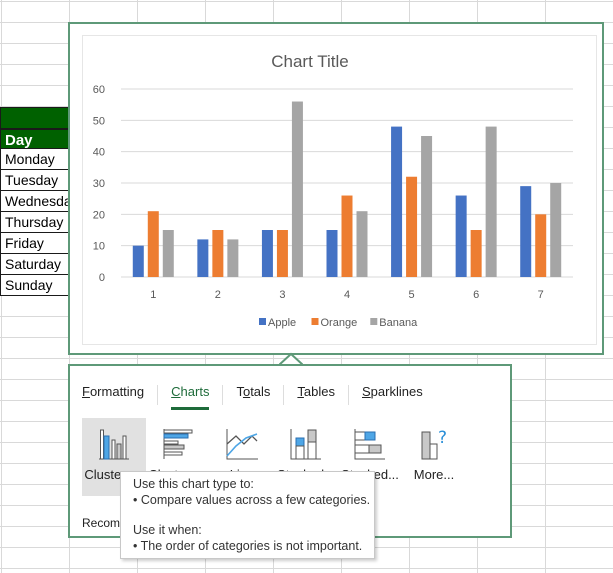 The image size is (613, 573). What do you see at coordinates (398, 323) in the screenshot?
I see `legend-label-banana: Banana` at bounding box center [398, 323].